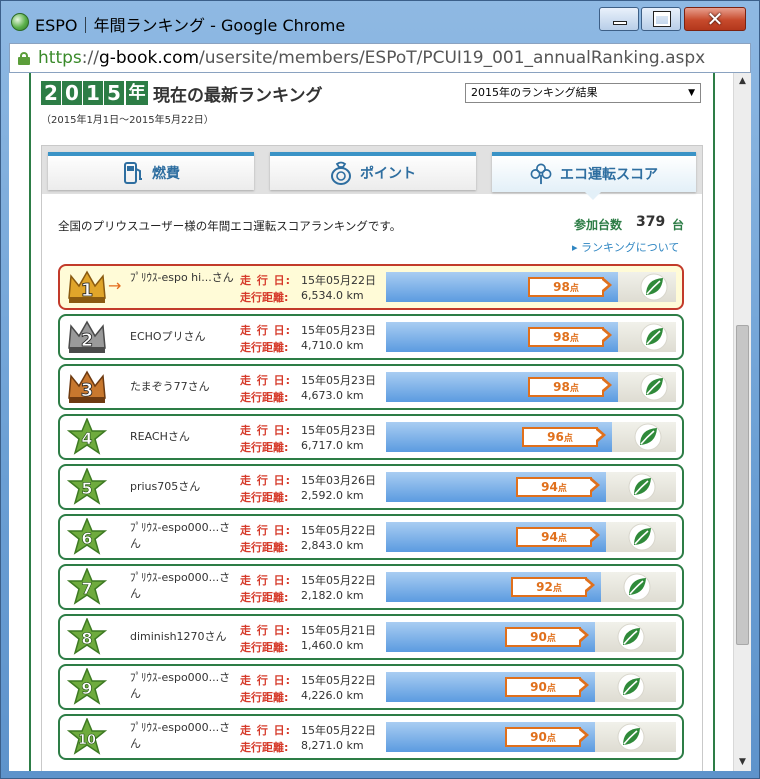 The width and height of the screenshot is (760, 779). Describe the element at coordinates (554, 537) in the screenshot. I see `score-value-box: 94点` at that location.